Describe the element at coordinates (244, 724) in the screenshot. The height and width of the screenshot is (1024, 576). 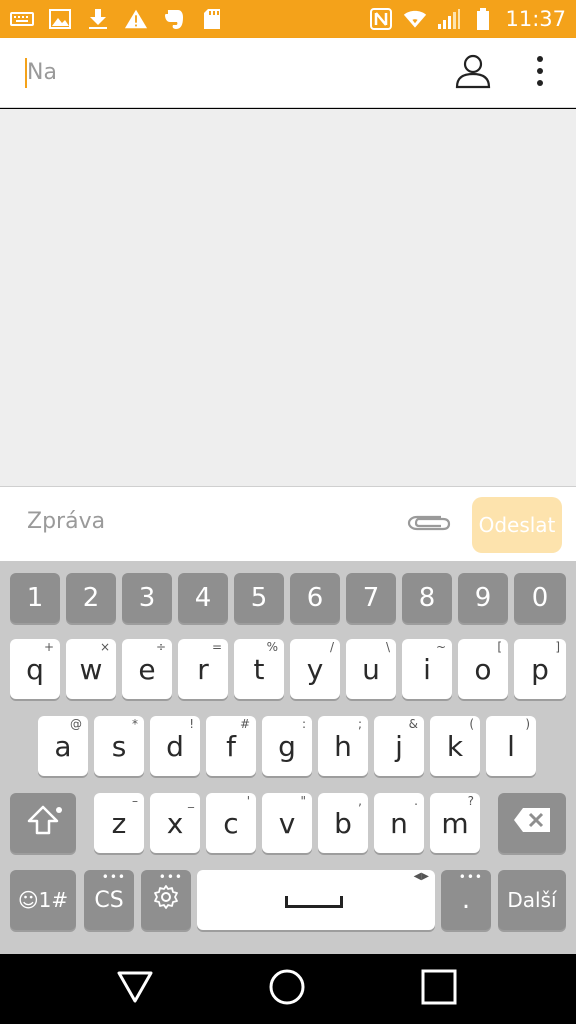
I see `key-hint: #` at that location.